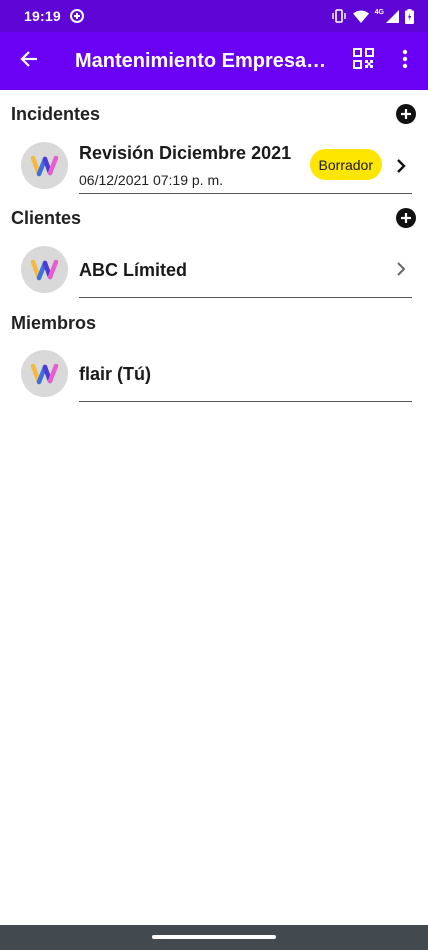 This screenshot has width=428, height=950. Describe the element at coordinates (379, 12) in the screenshot. I see `network-type-label: 4G` at that location.